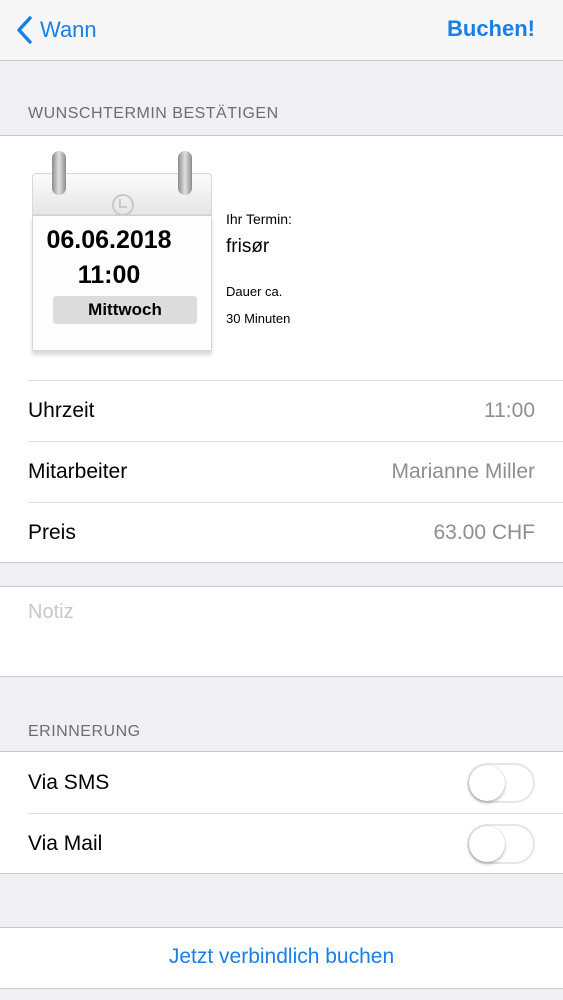  I want to click on detail-row-time: Uhrzeit 11:00, so click(295, 410).